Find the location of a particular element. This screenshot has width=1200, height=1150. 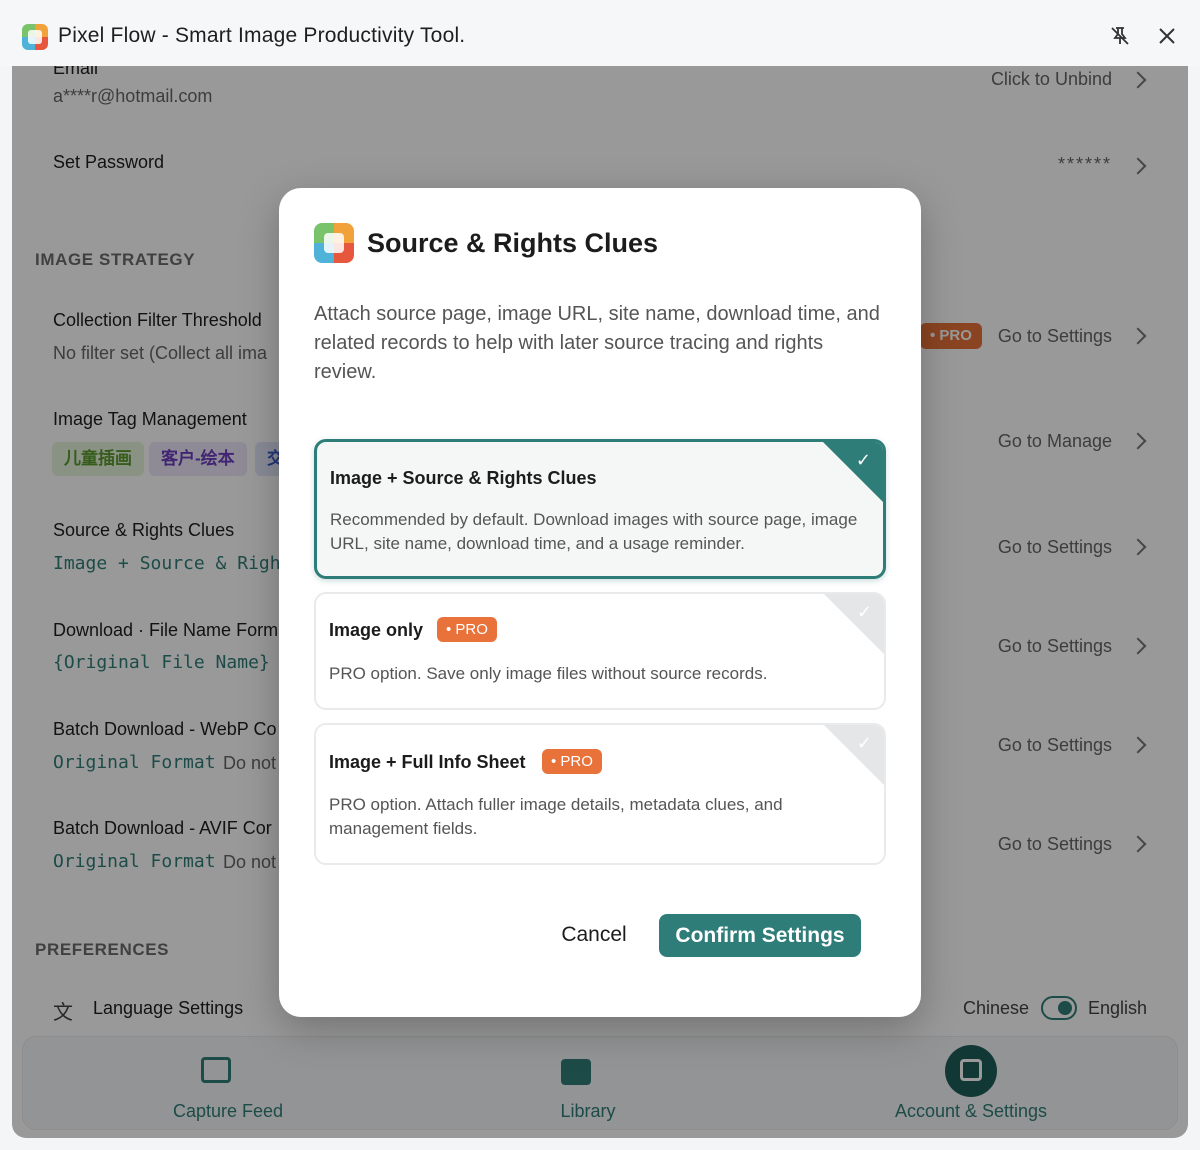

option-title: Image + Source & Rights Clues is located at coordinates (463, 478).